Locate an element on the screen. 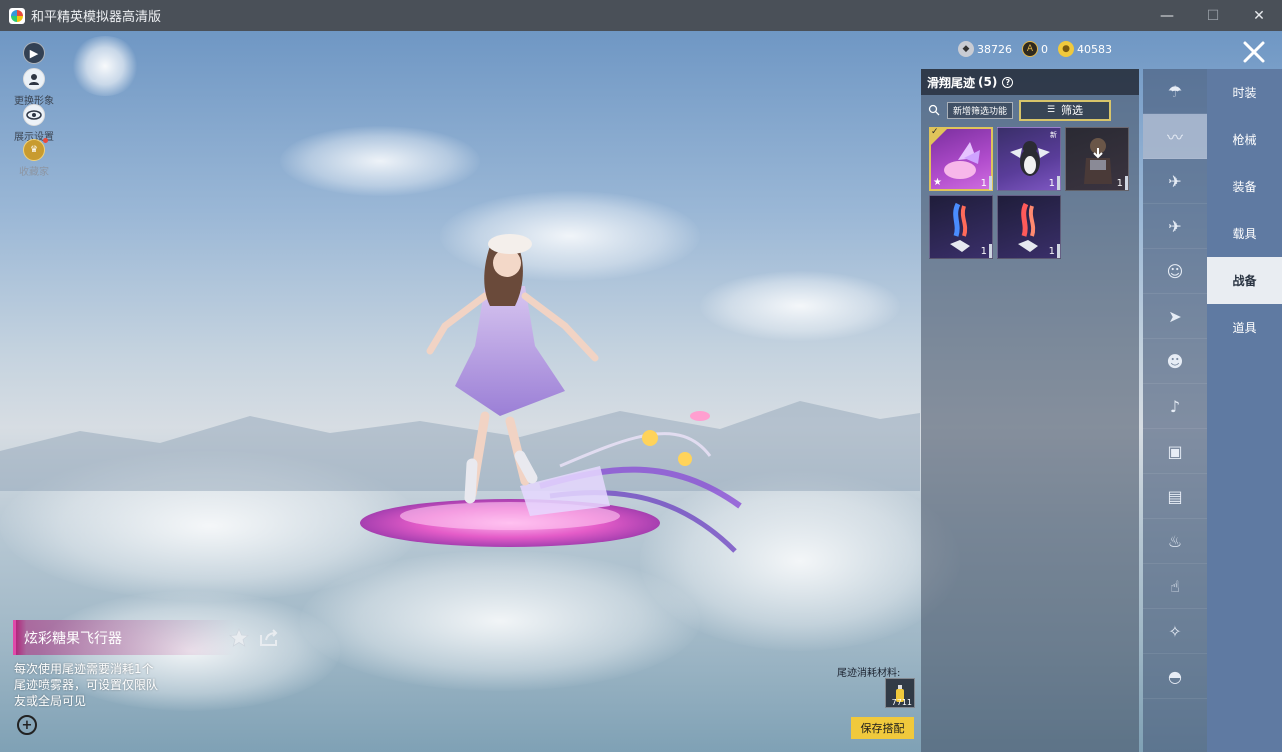 The width and height of the screenshot is (1282, 752). category-firearms: 枪械 is located at coordinates (1244, 139).